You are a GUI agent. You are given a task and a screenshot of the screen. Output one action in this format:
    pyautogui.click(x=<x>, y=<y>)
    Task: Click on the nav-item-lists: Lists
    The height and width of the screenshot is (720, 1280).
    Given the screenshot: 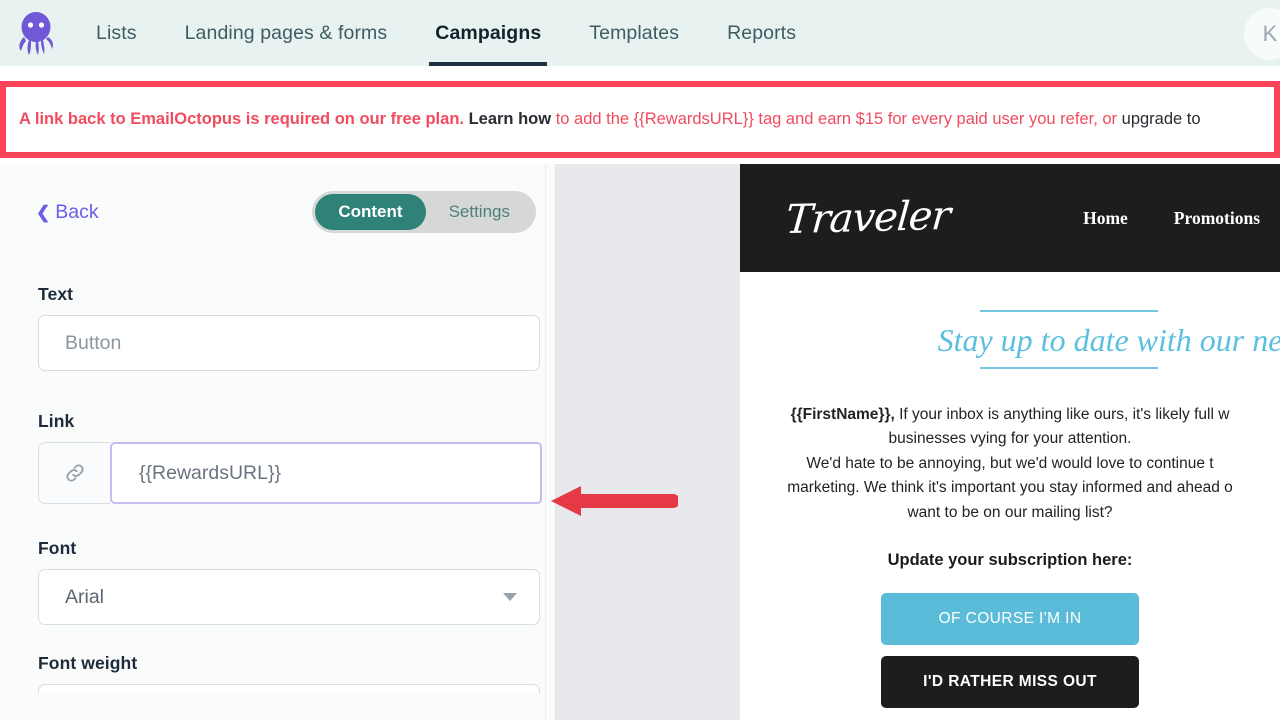 What is the action you would take?
    pyautogui.click(x=116, y=33)
    